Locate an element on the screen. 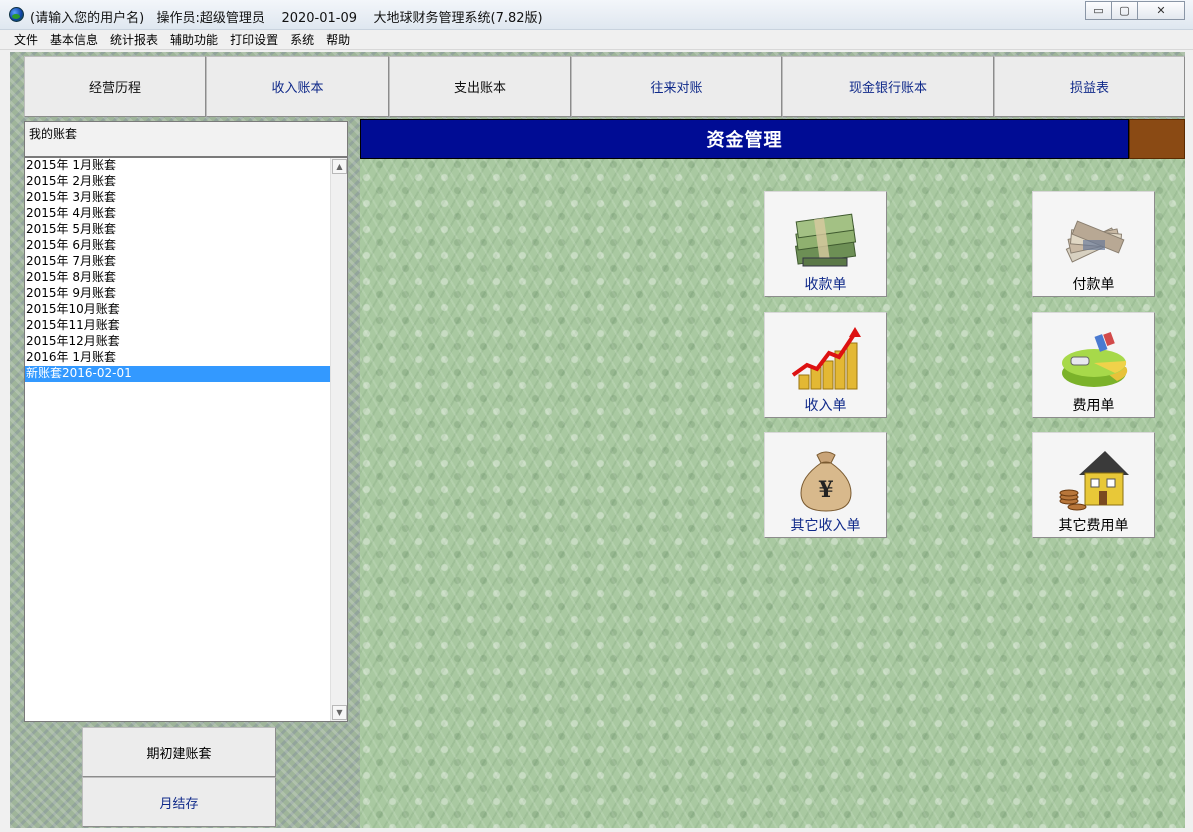  list-item-selected: 新账套2016-02-01 is located at coordinates (177, 374).